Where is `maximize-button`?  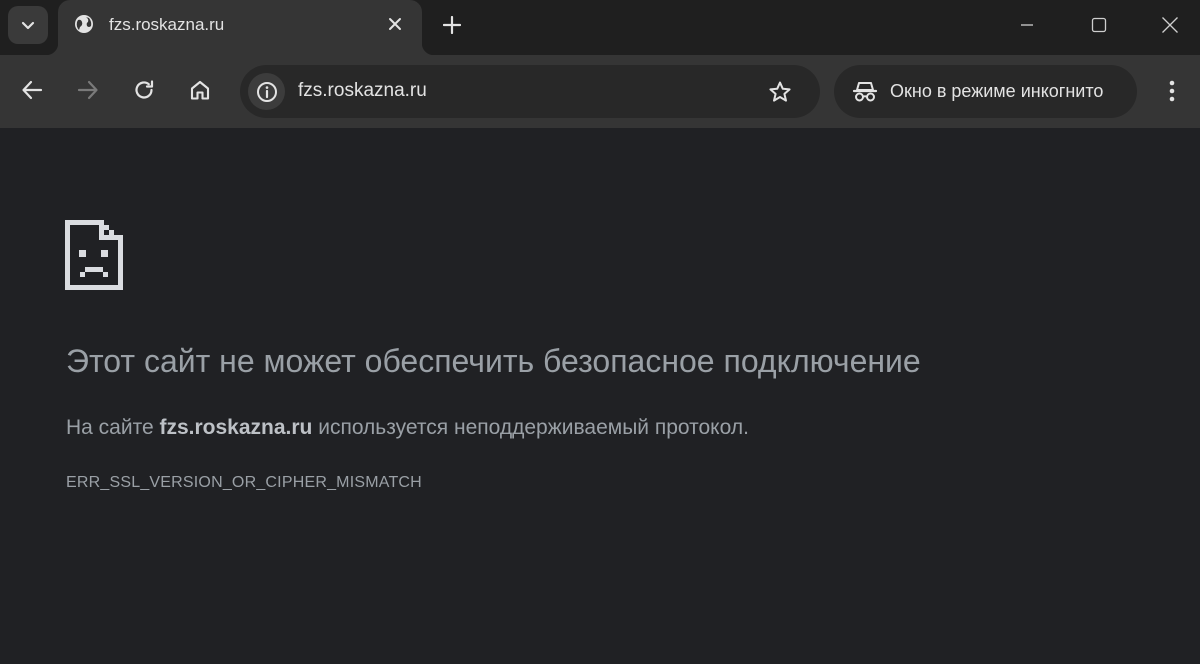 maximize-button is located at coordinates (1099, 25).